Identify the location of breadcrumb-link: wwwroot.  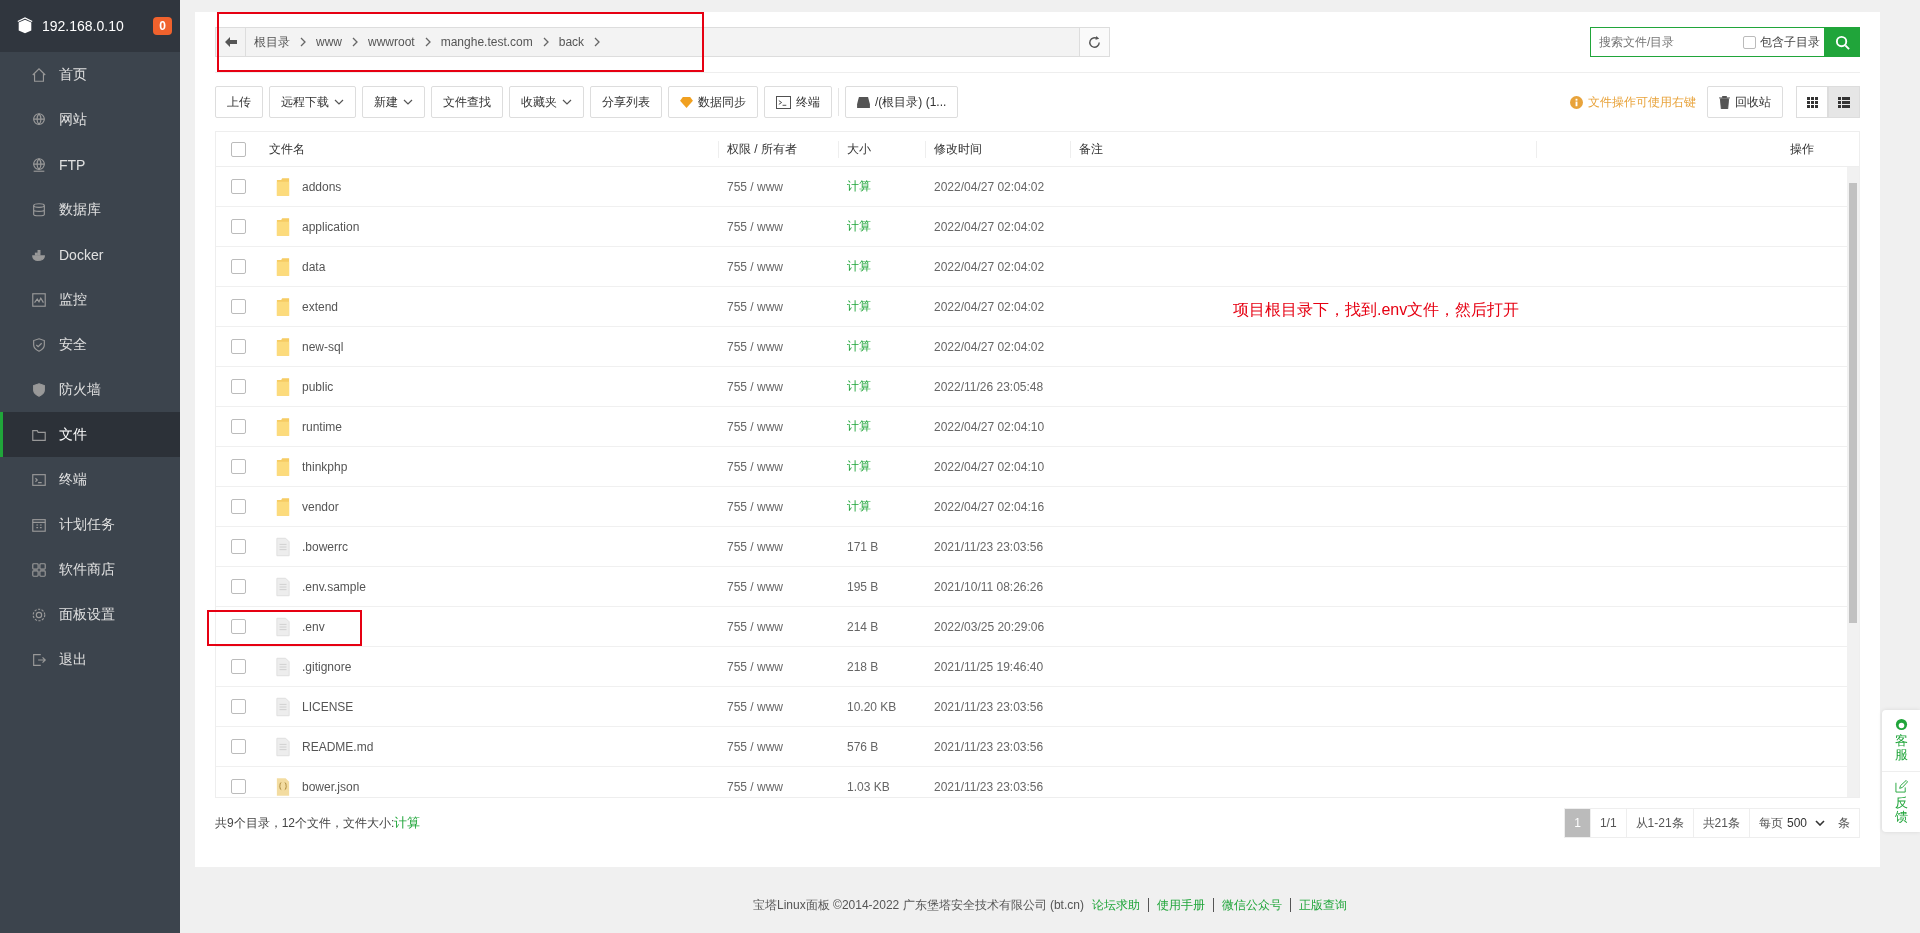
(391, 42).